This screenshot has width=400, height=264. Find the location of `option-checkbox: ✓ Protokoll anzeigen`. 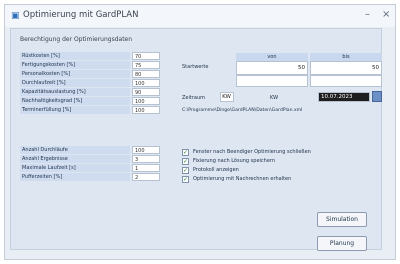

option-checkbox: ✓ Protokoll anzeigen is located at coordinates (277, 170).